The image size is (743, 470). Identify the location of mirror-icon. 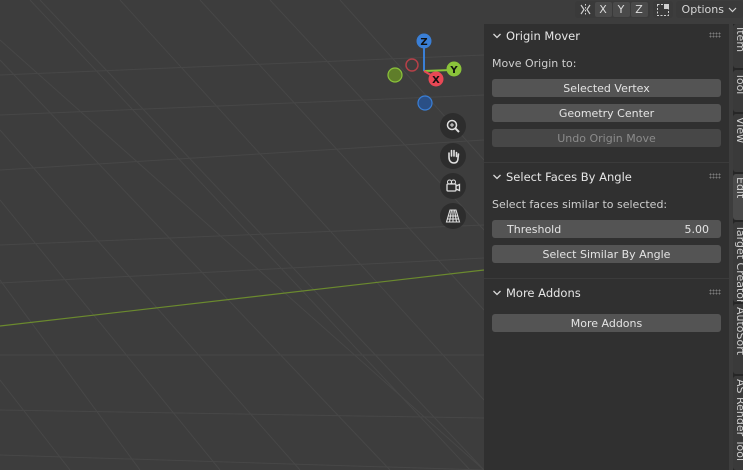
(585, 9).